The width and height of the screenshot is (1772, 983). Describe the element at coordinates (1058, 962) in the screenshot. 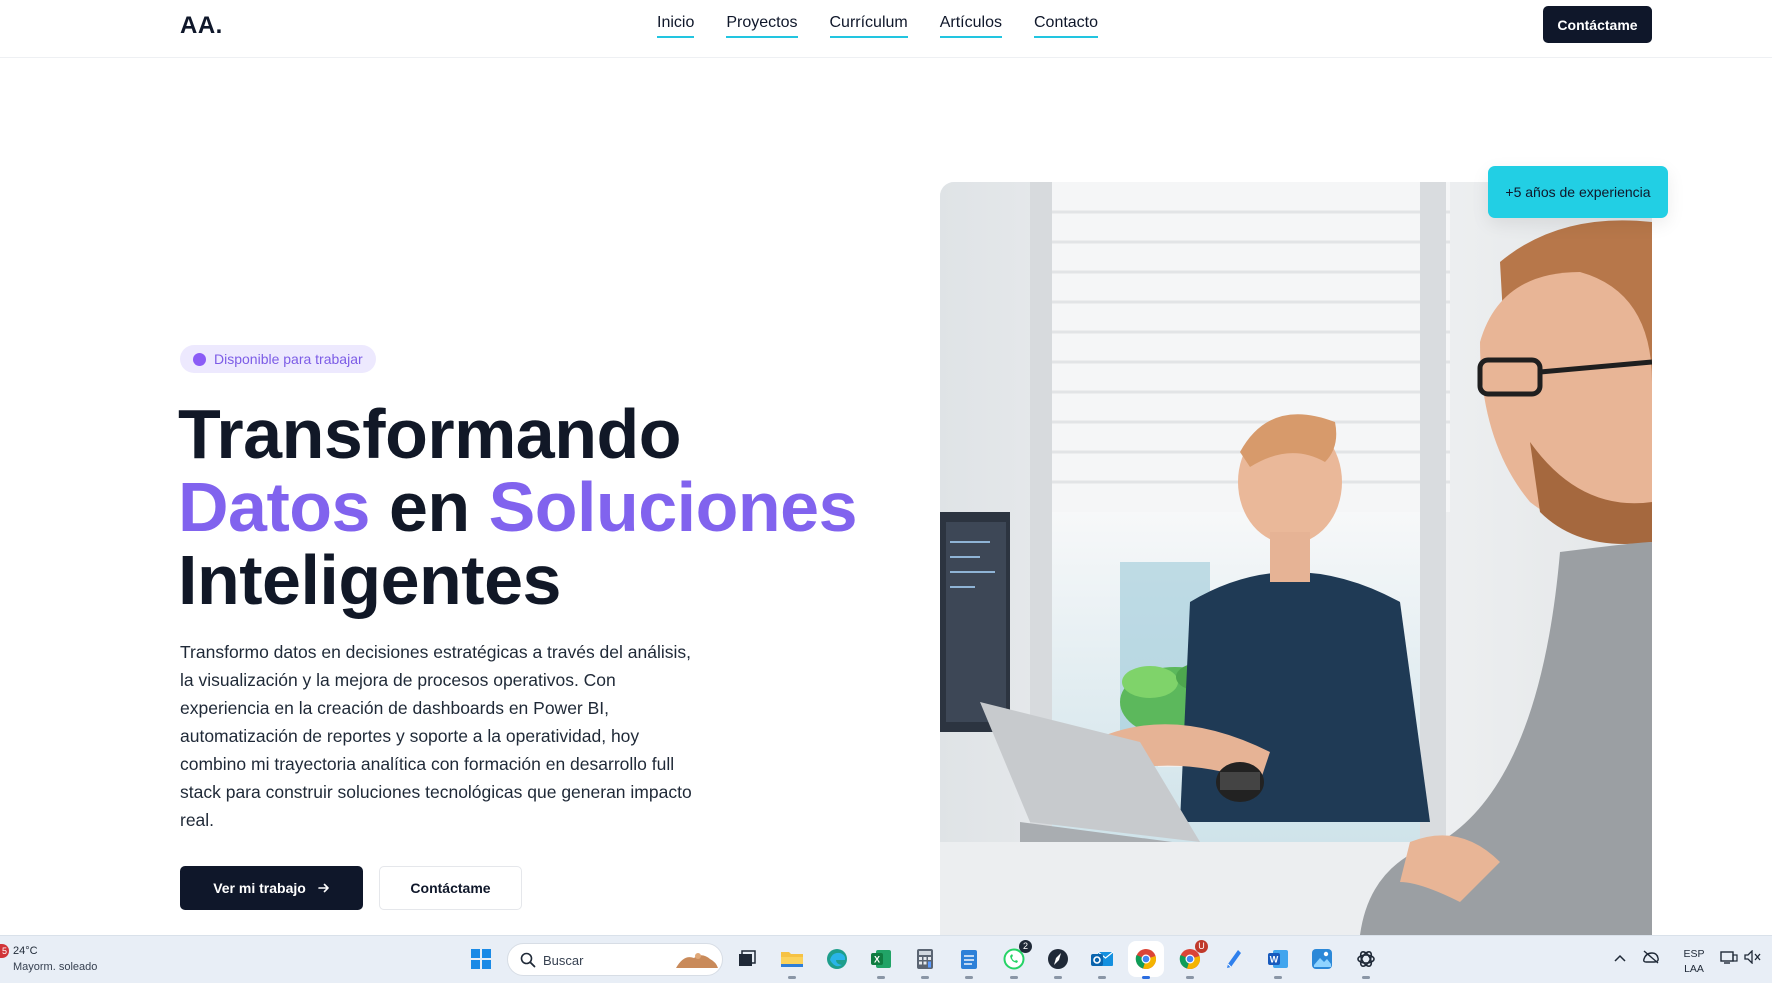

I see `compass-app-icon` at that location.